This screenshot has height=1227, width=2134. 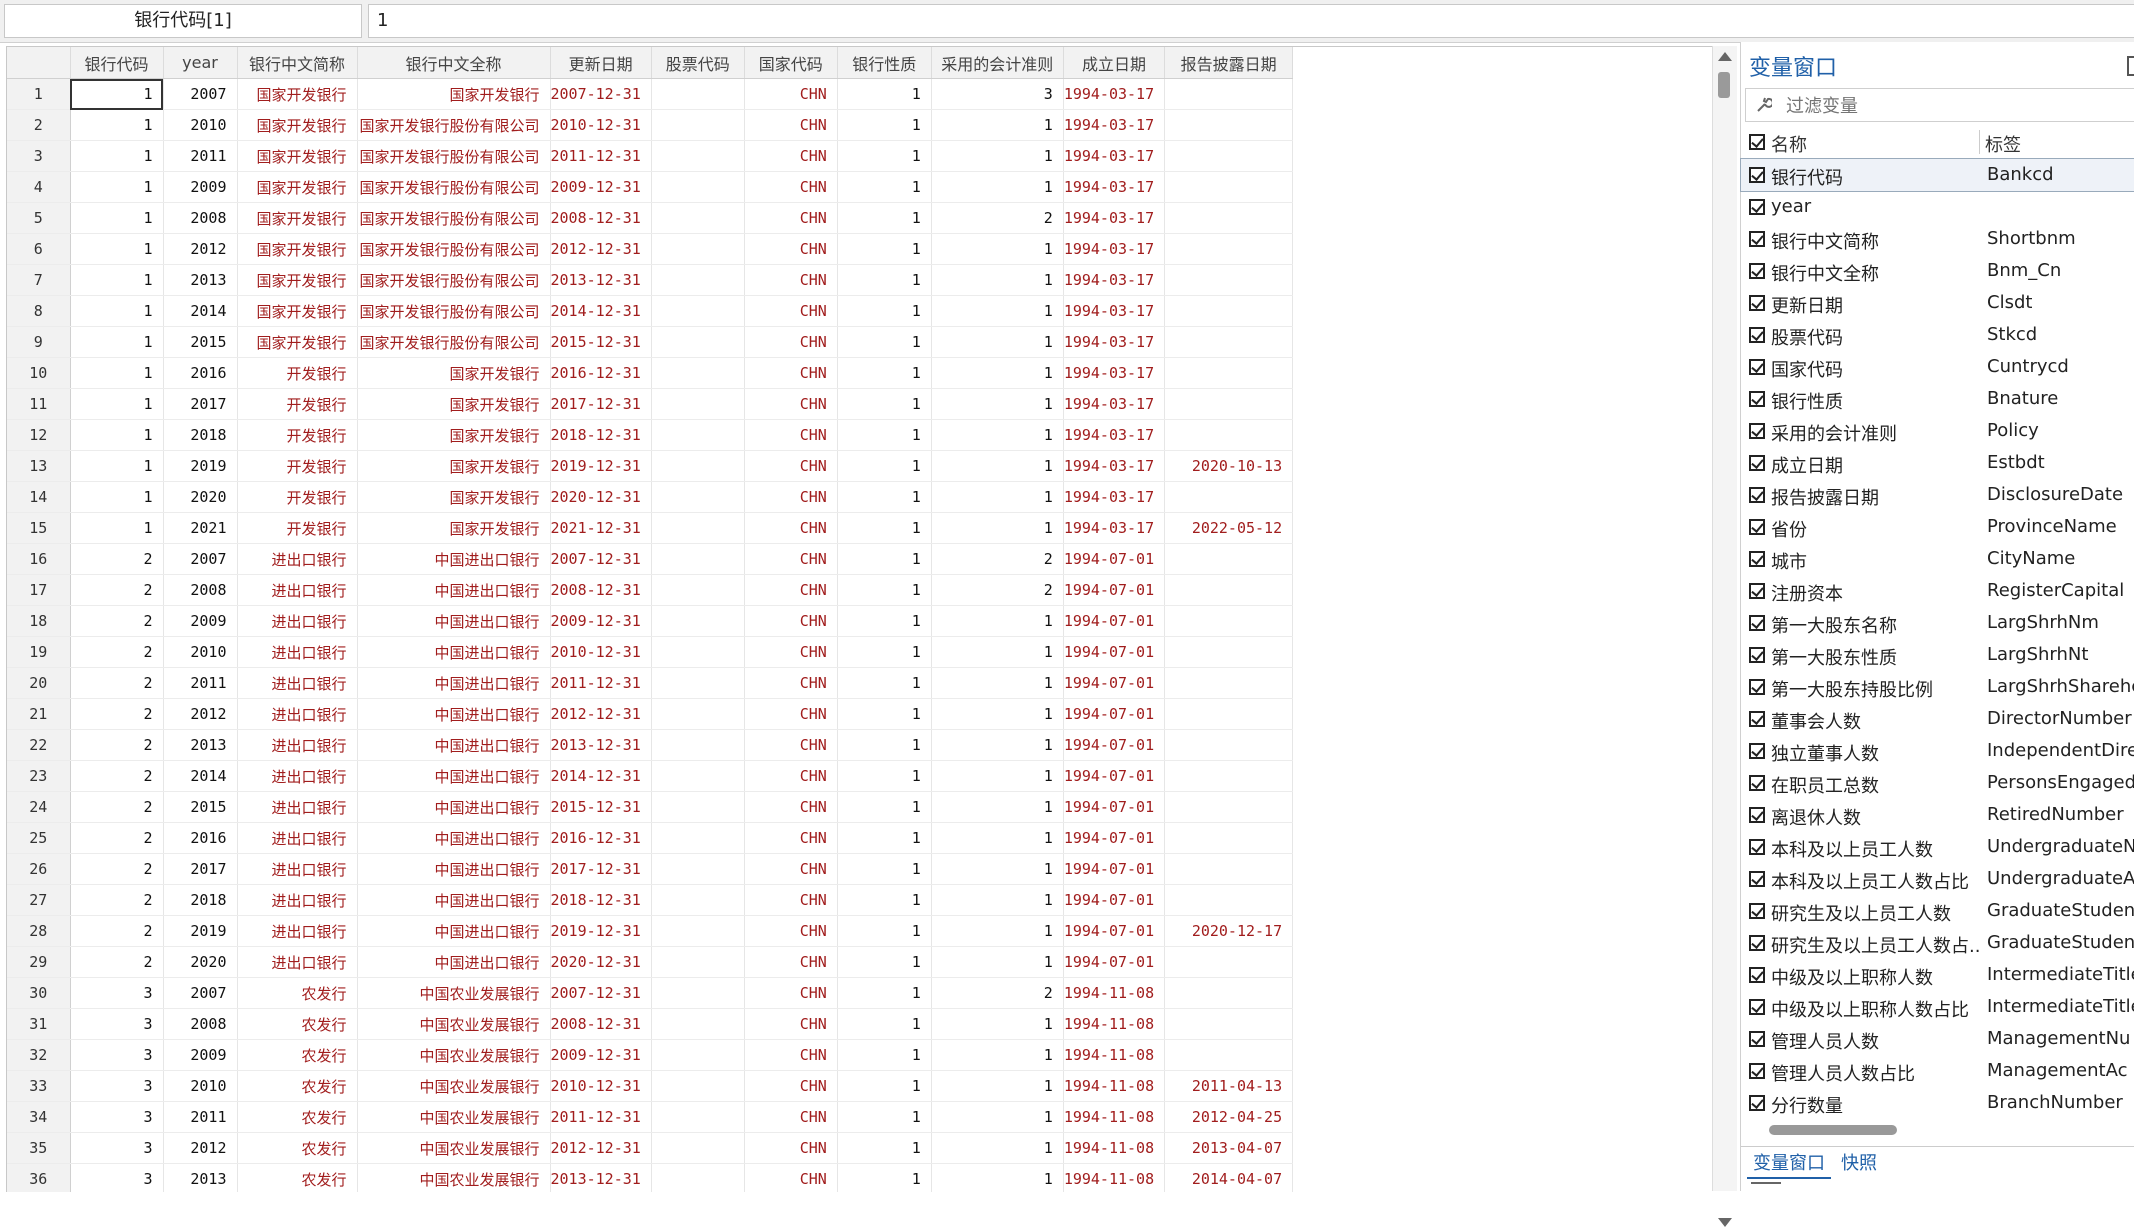 What do you see at coordinates (791, 63) in the screenshot?
I see `column-header: 国家代码` at bounding box center [791, 63].